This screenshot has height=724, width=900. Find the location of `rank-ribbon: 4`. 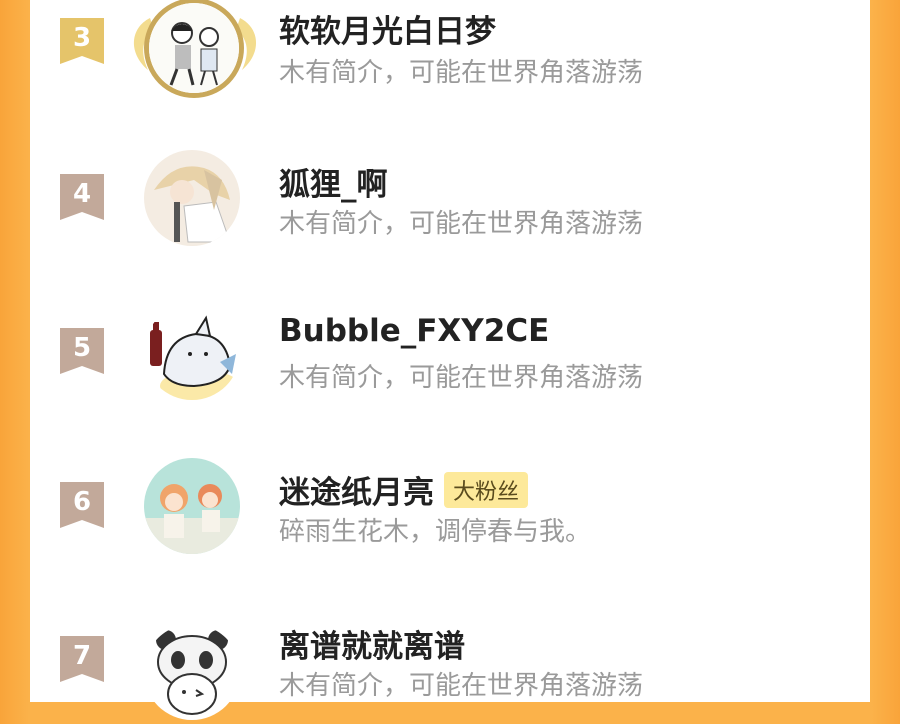

rank-ribbon: 4 is located at coordinates (82, 197).